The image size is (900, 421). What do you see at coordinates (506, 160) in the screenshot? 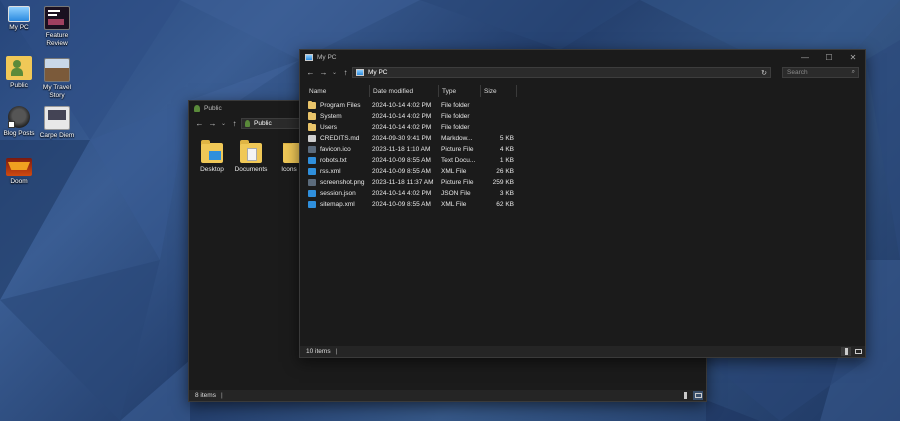
I see `file-size: 1 KB` at bounding box center [506, 160].